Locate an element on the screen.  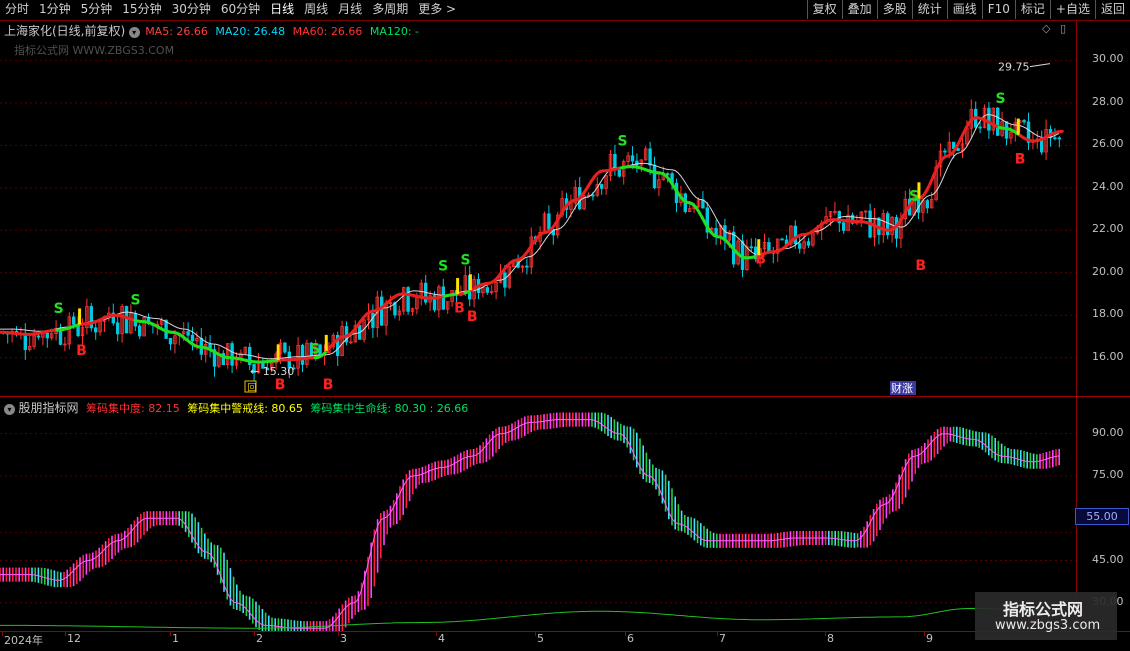
function-button-5: F10 is located at coordinates (998, 9).